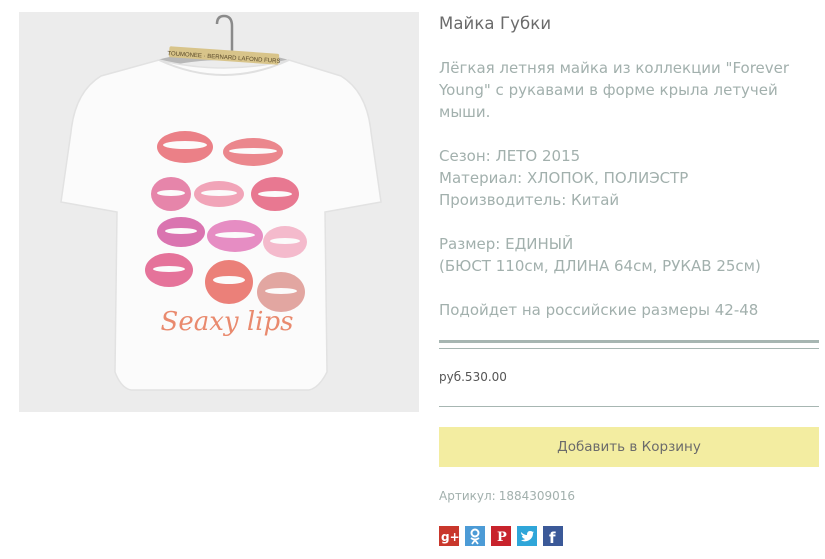 The height and width of the screenshot is (559, 825). Describe the element at coordinates (495, 23) in the screenshot. I see `product-title: Майка Губки` at that location.